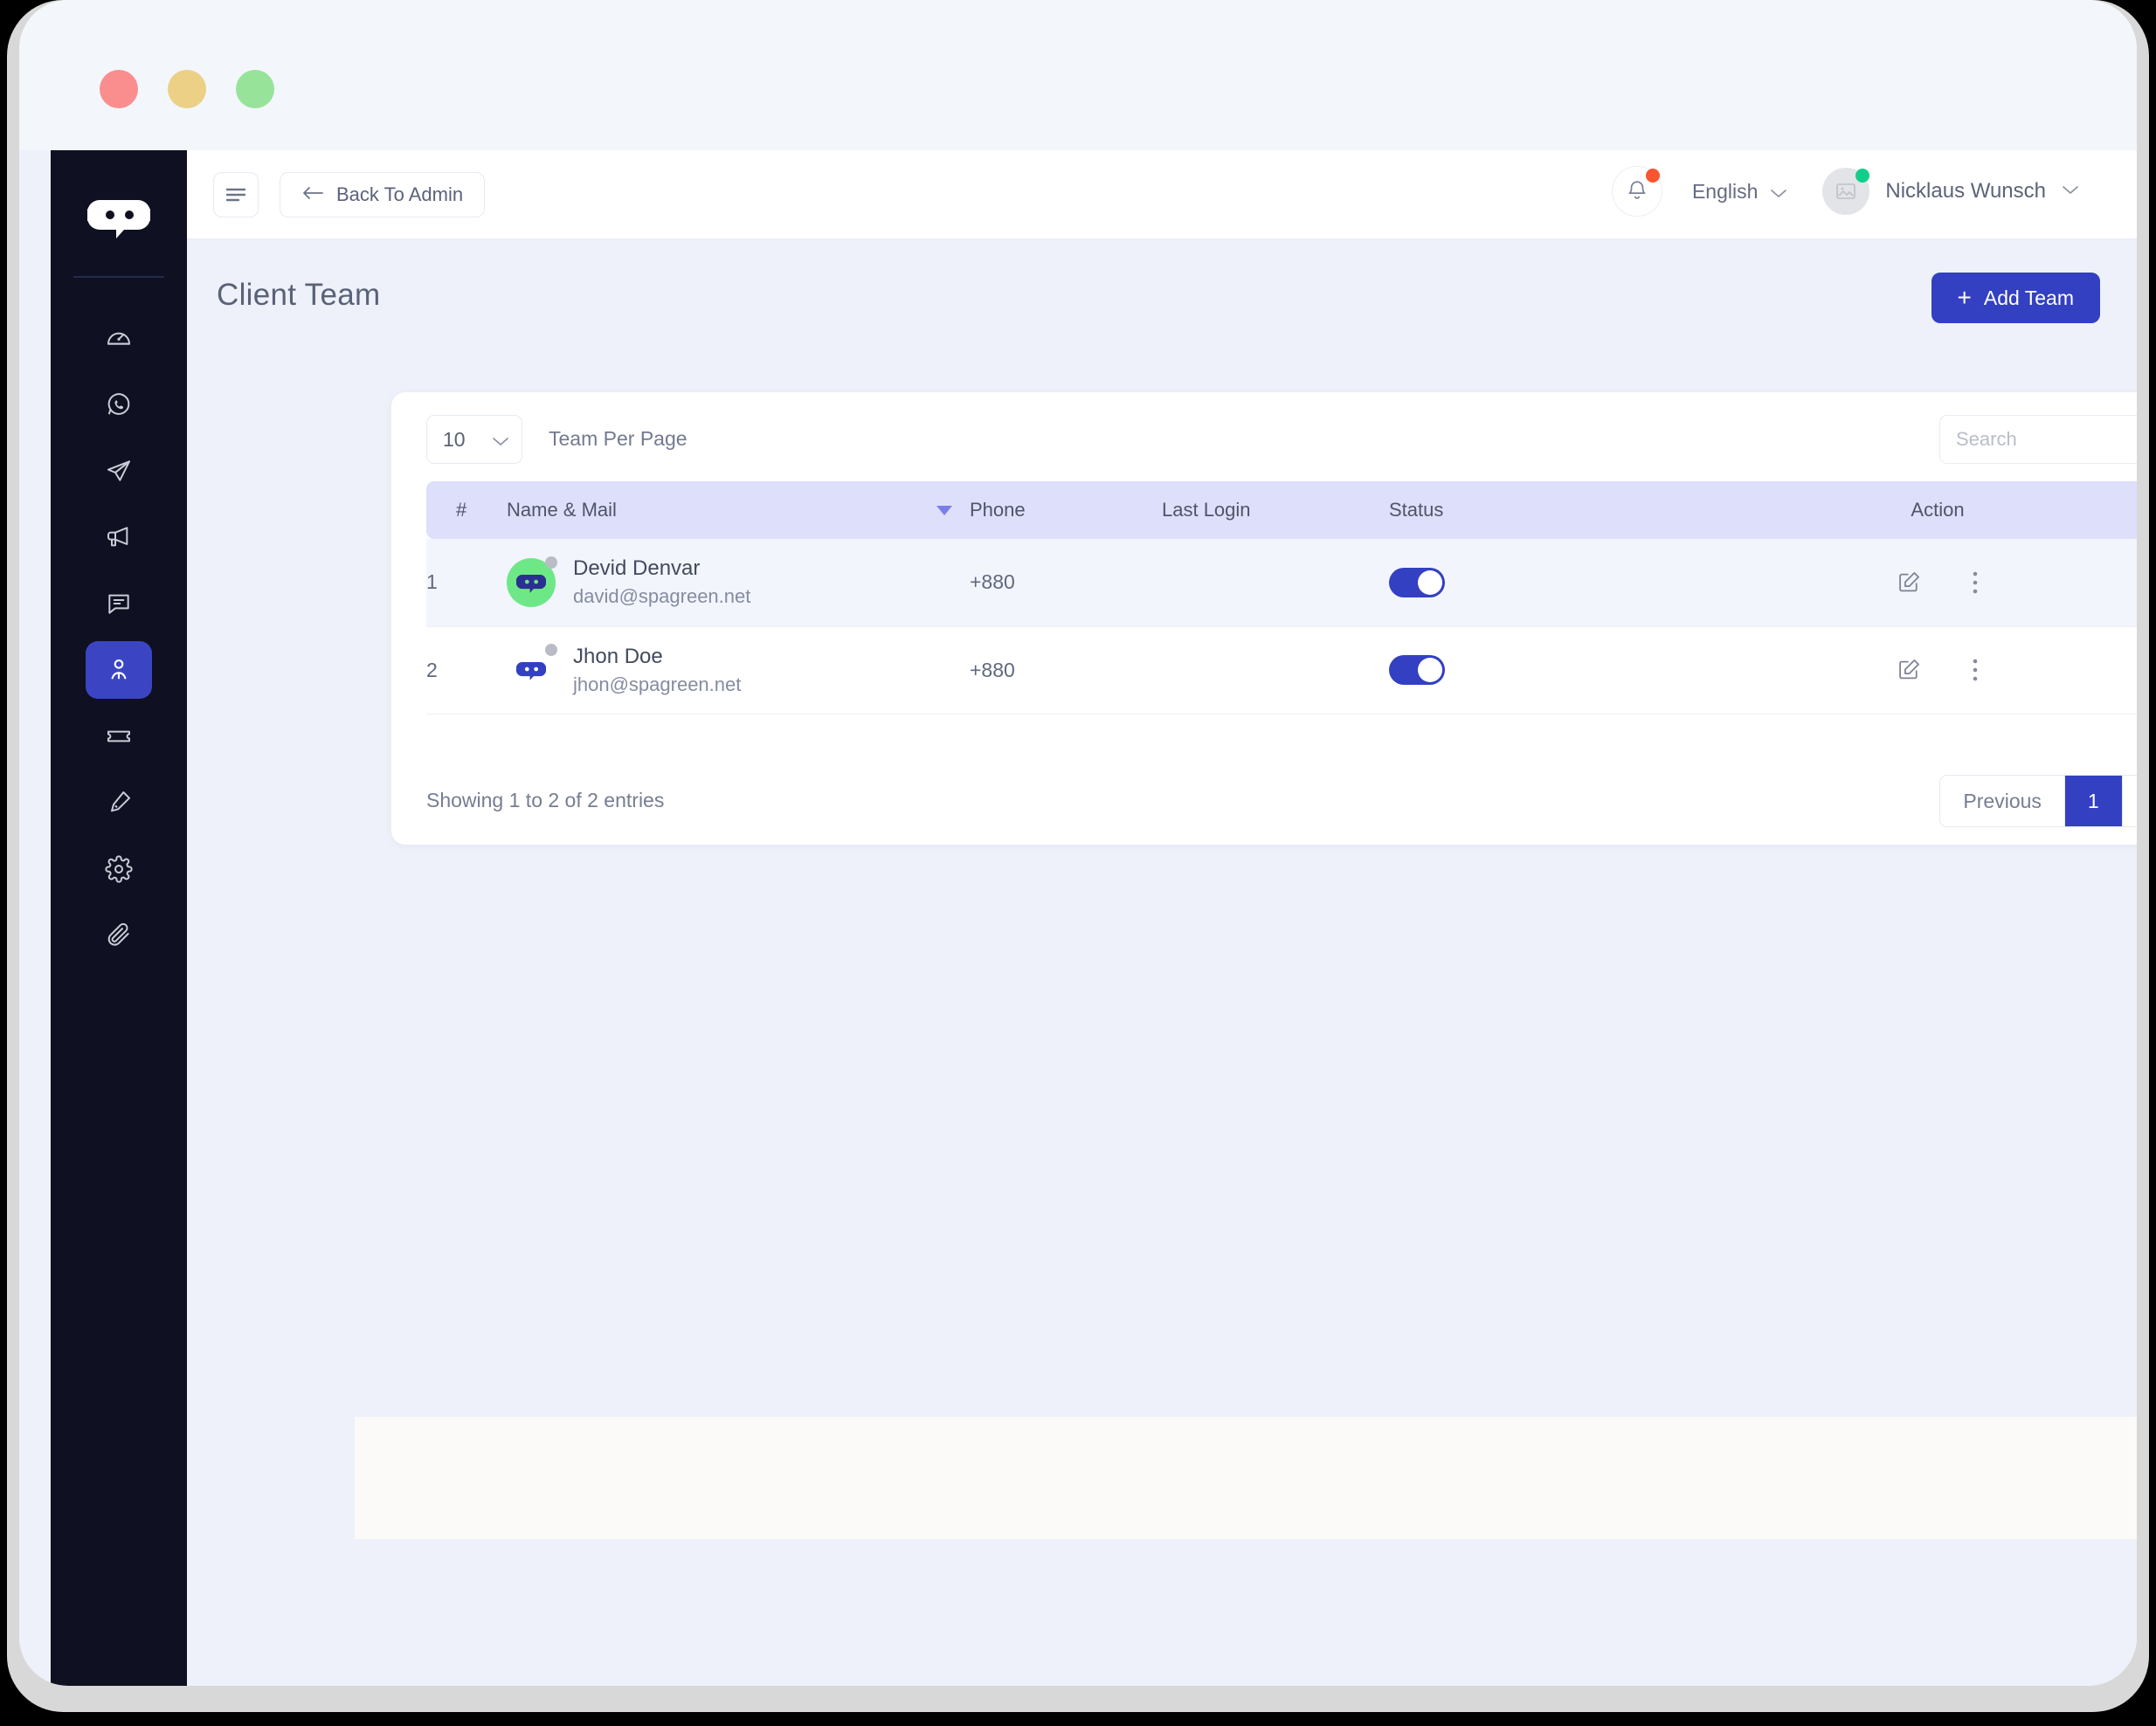  I want to click on add-team-button: + Add Team, so click(2016, 298).